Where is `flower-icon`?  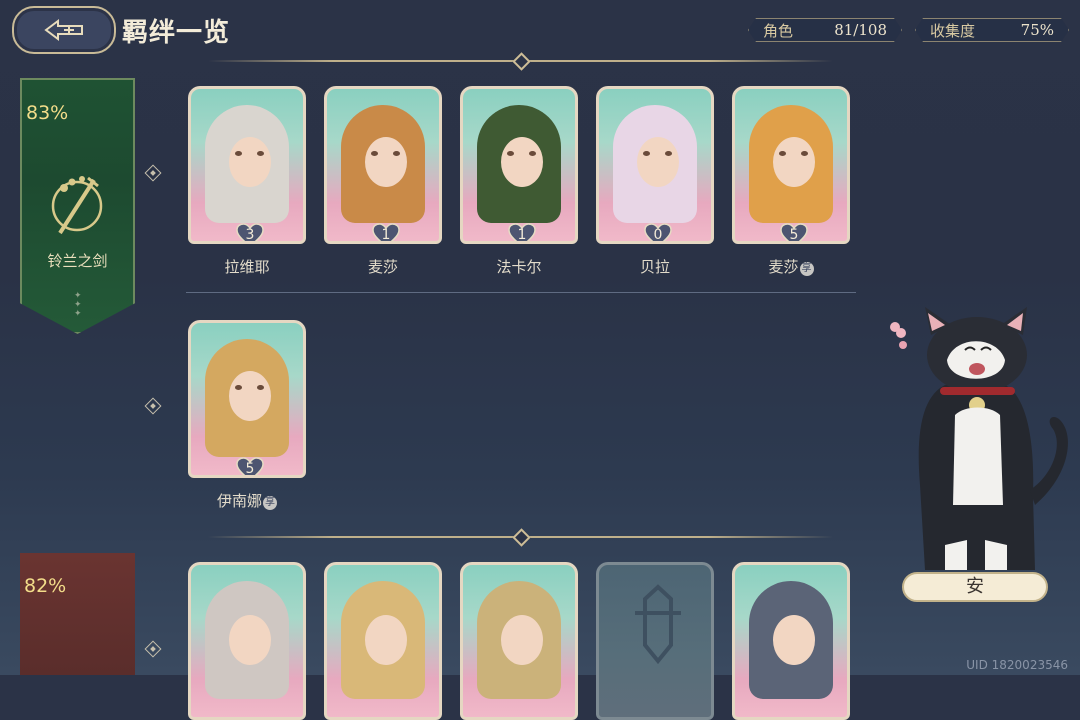 flower-icon is located at coordinates (898, 335).